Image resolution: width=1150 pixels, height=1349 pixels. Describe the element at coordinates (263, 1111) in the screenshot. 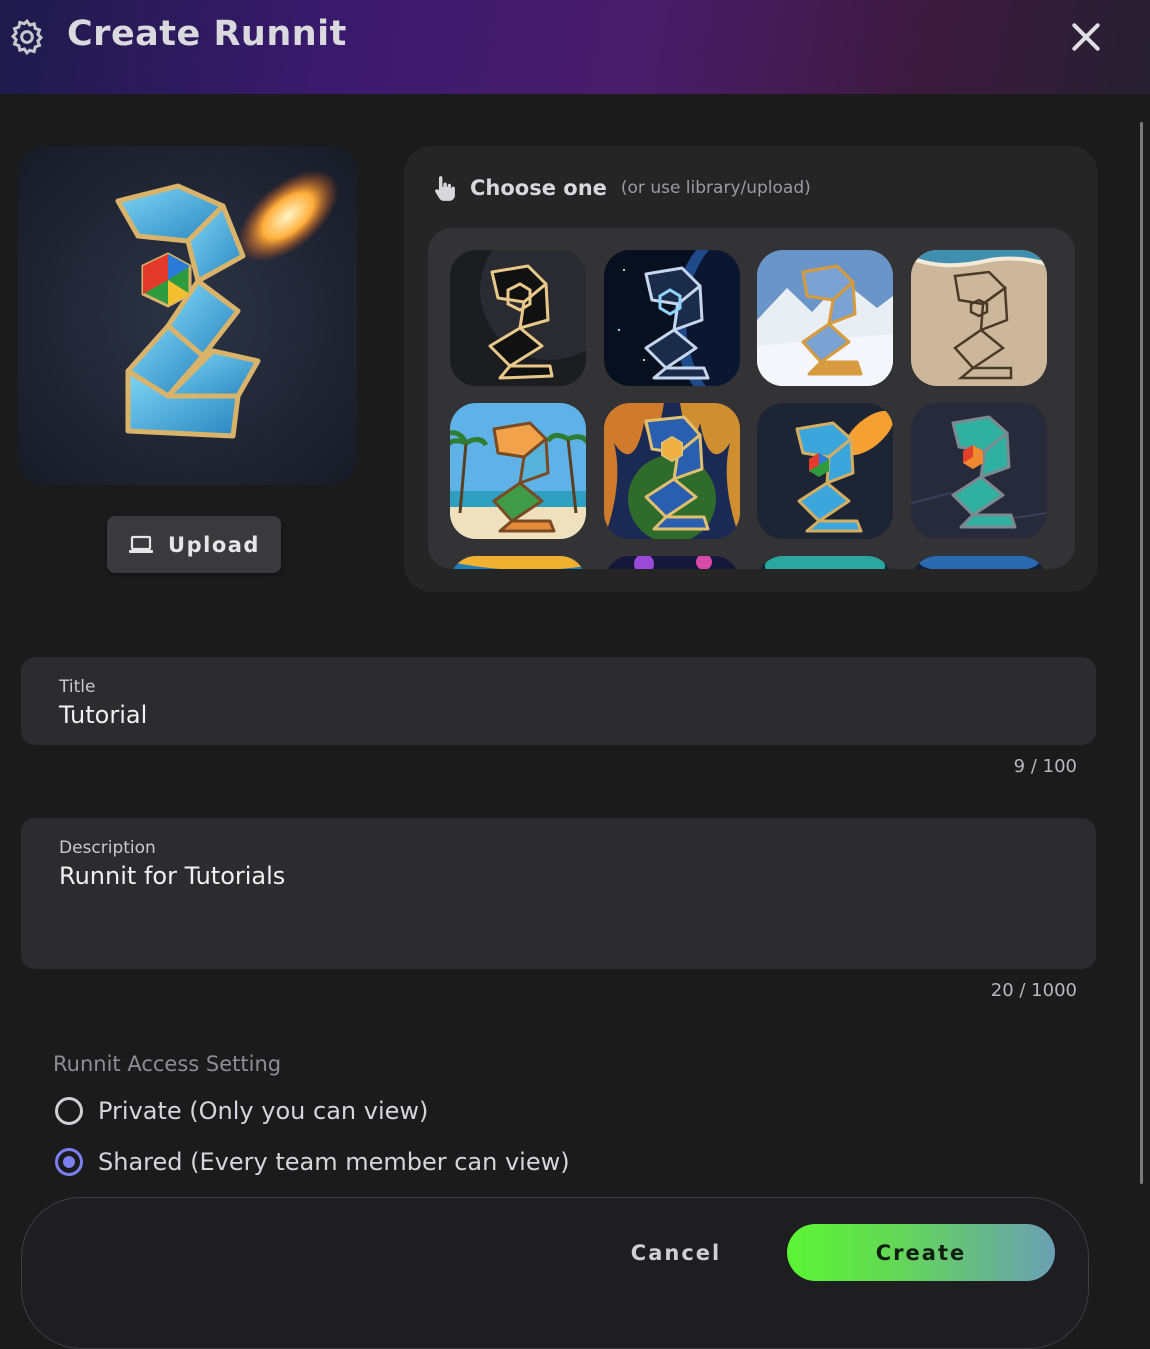

I see `access-option-private-label: Private (Only you can view)` at that location.